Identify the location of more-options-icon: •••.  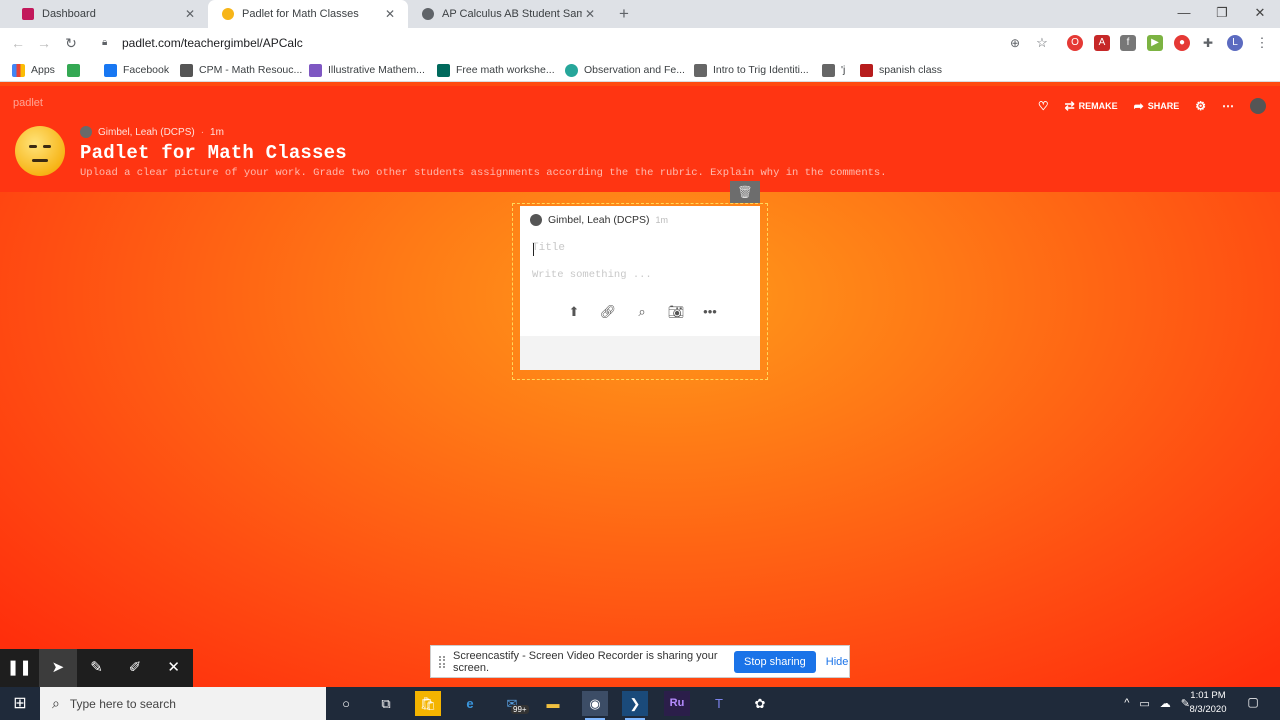
(710, 312).